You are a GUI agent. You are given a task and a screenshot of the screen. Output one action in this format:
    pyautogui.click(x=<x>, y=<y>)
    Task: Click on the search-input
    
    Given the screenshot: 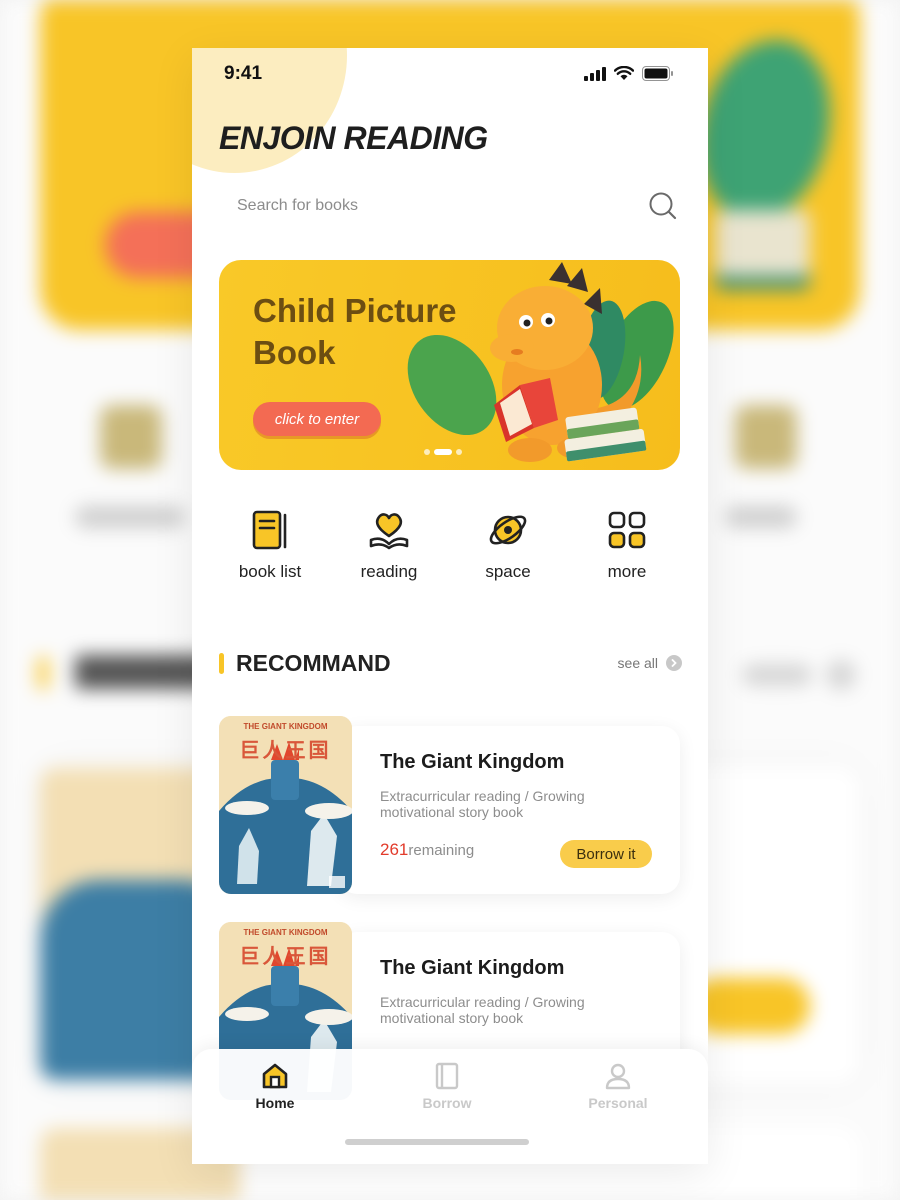 What is the action you would take?
    pyautogui.click(x=419, y=206)
    